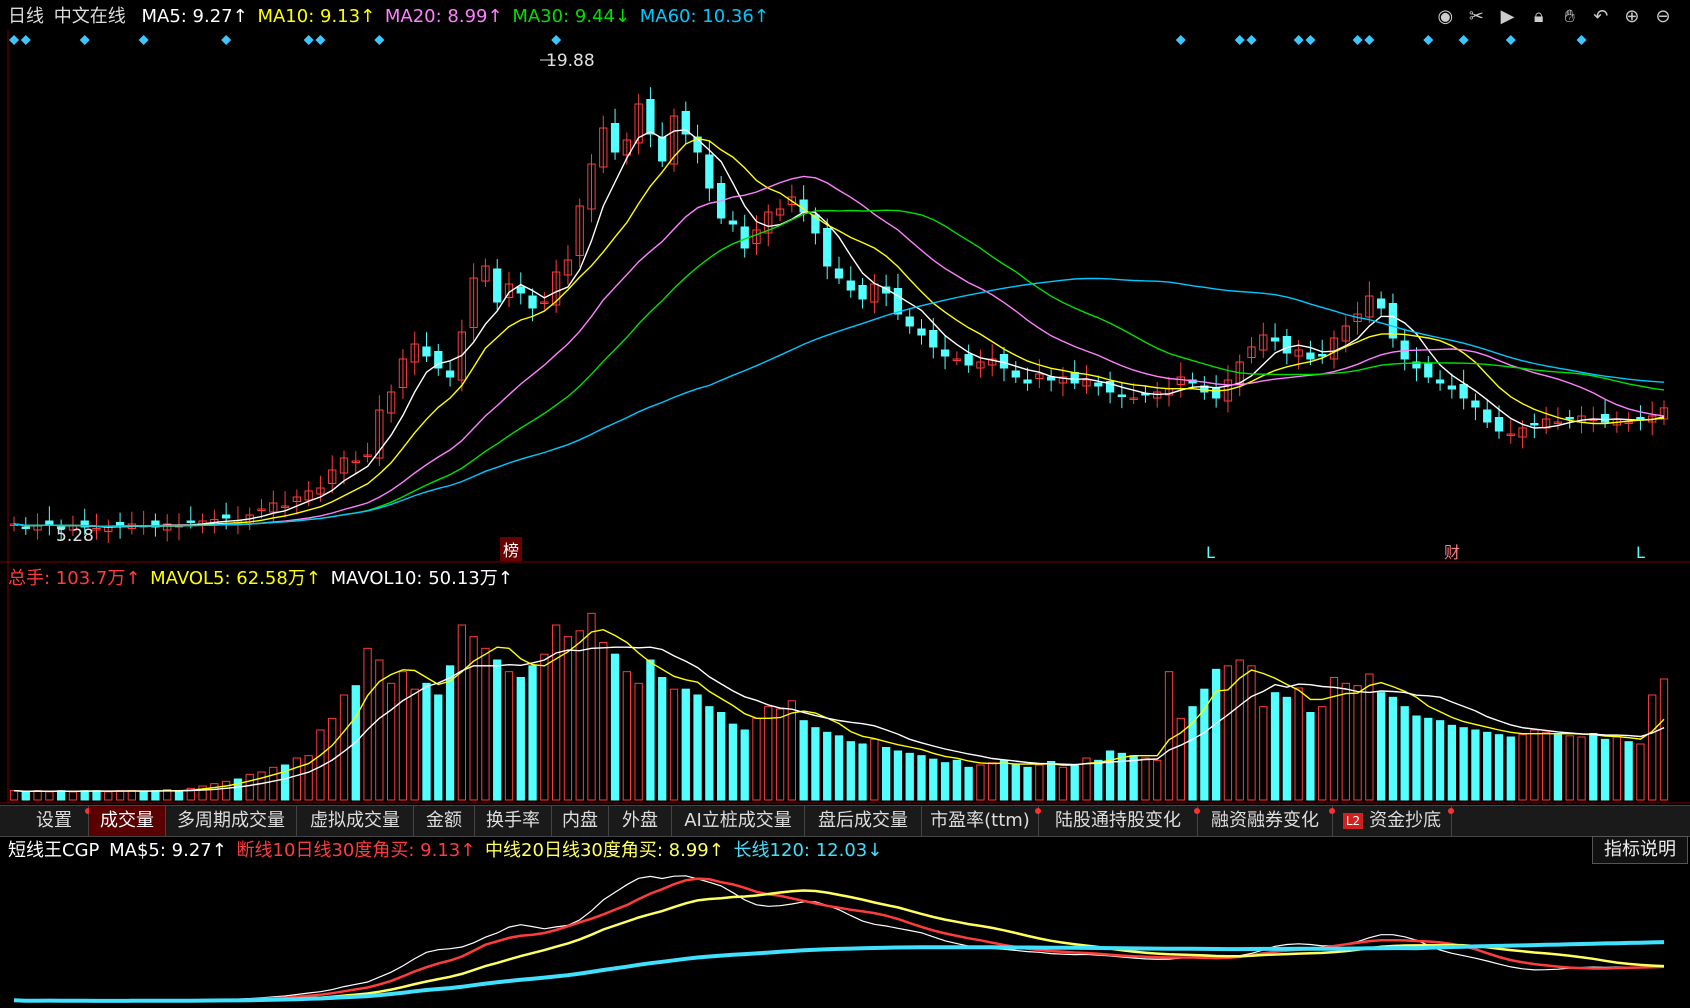  I want to click on tab-amount: 金额, so click(444, 821).